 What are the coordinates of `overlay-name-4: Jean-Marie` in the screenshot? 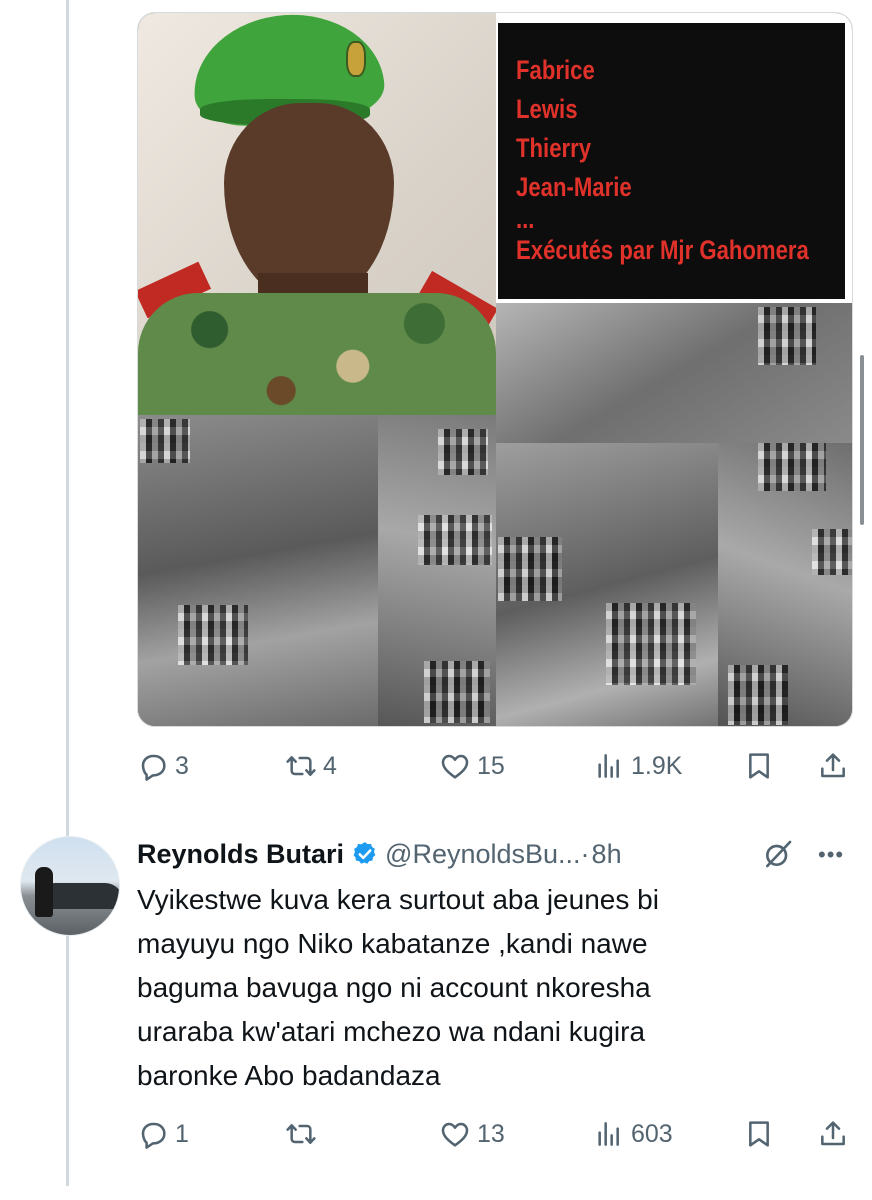 It's located at (574, 187).